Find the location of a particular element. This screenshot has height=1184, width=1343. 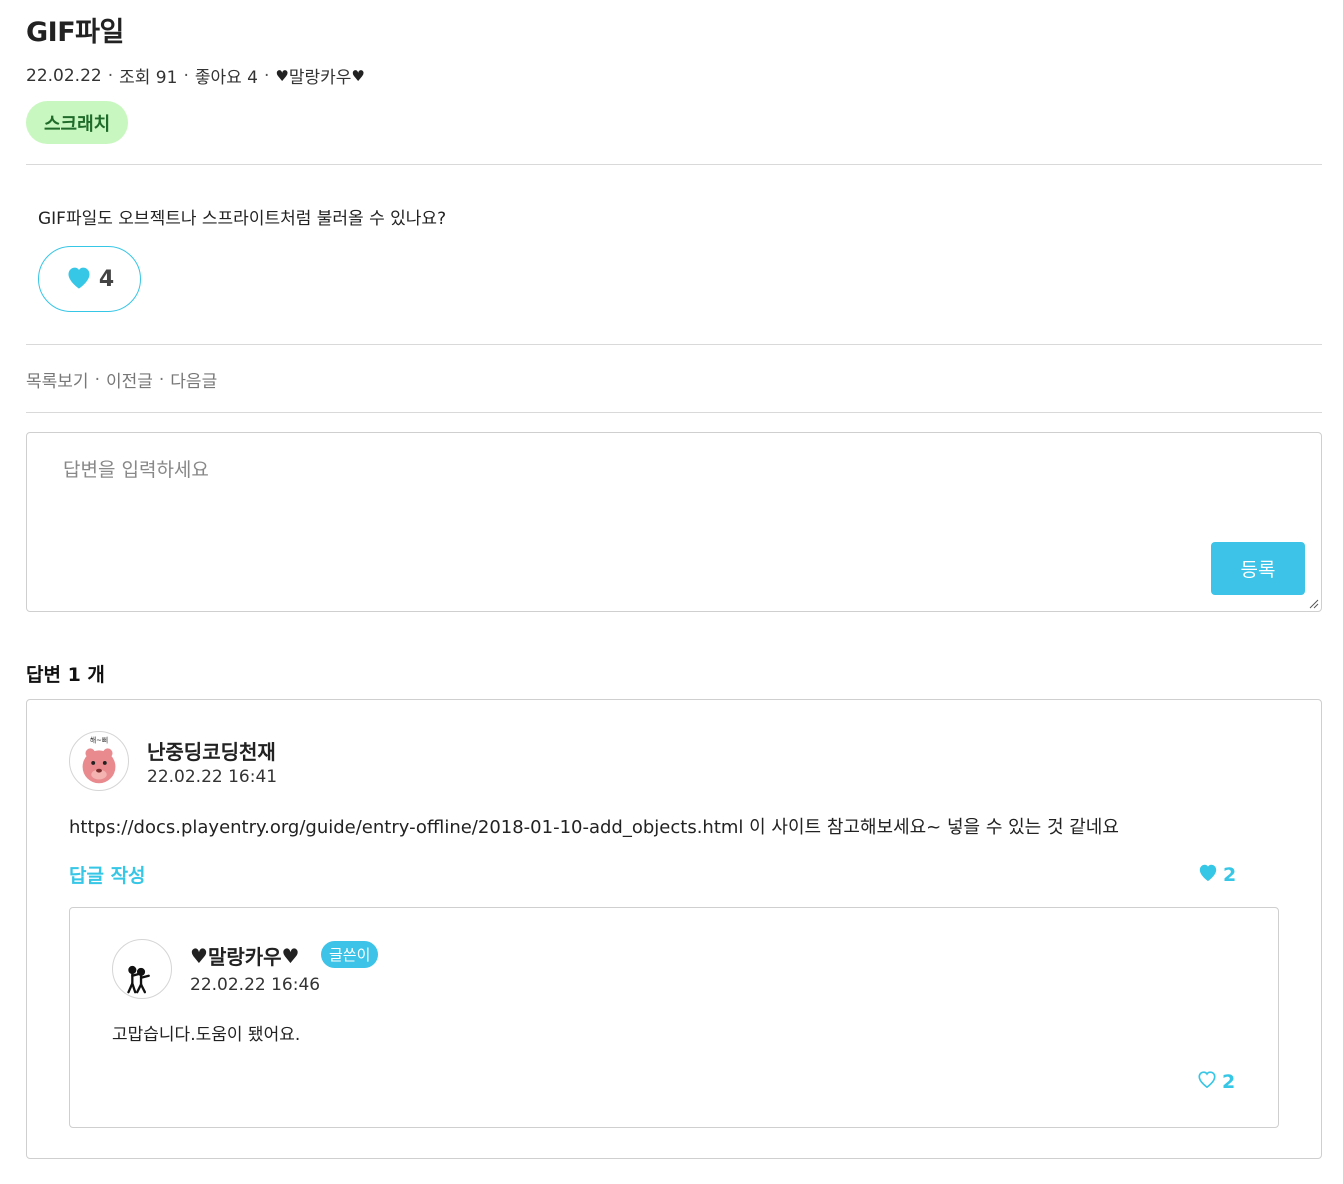

submit-answer-button: 등록 is located at coordinates (1258, 568).